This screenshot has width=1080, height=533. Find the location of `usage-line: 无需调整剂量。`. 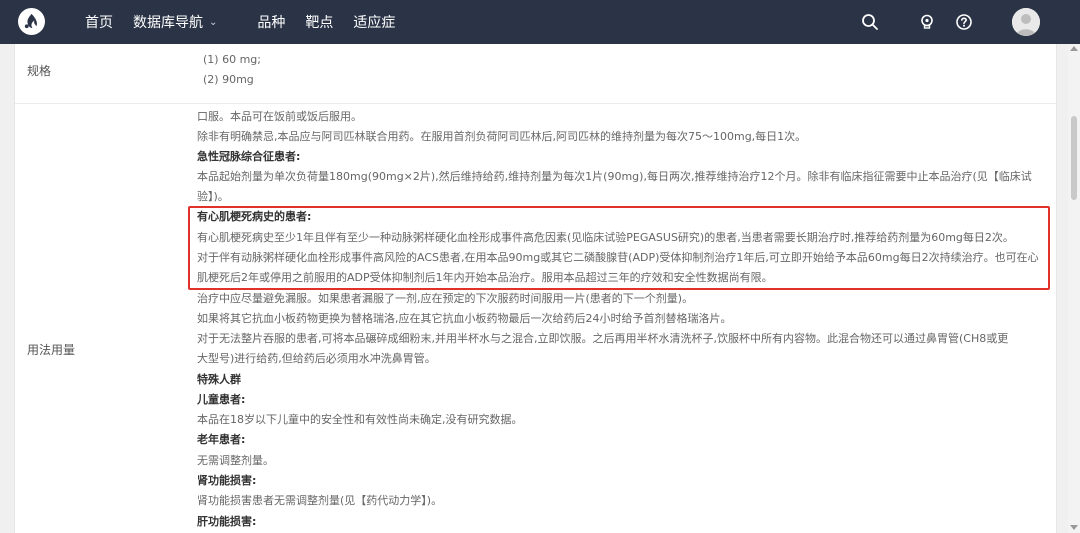

usage-line: 无需调整剂量。 is located at coordinates (235, 460).